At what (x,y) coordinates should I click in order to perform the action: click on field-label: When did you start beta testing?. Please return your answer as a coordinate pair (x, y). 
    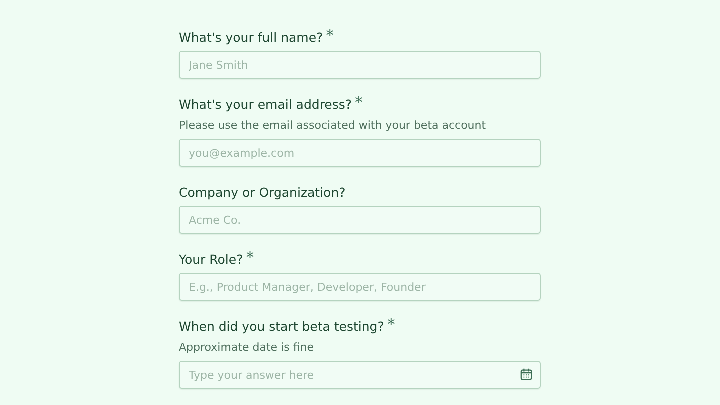
    Looking at the image, I should click on (281, 327).